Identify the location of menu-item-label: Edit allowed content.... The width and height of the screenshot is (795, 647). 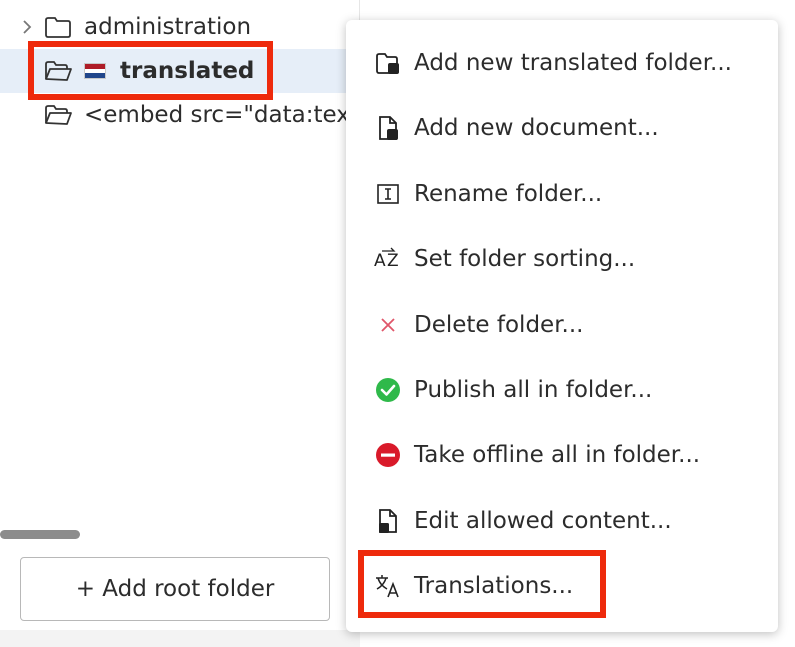
(543, 521).